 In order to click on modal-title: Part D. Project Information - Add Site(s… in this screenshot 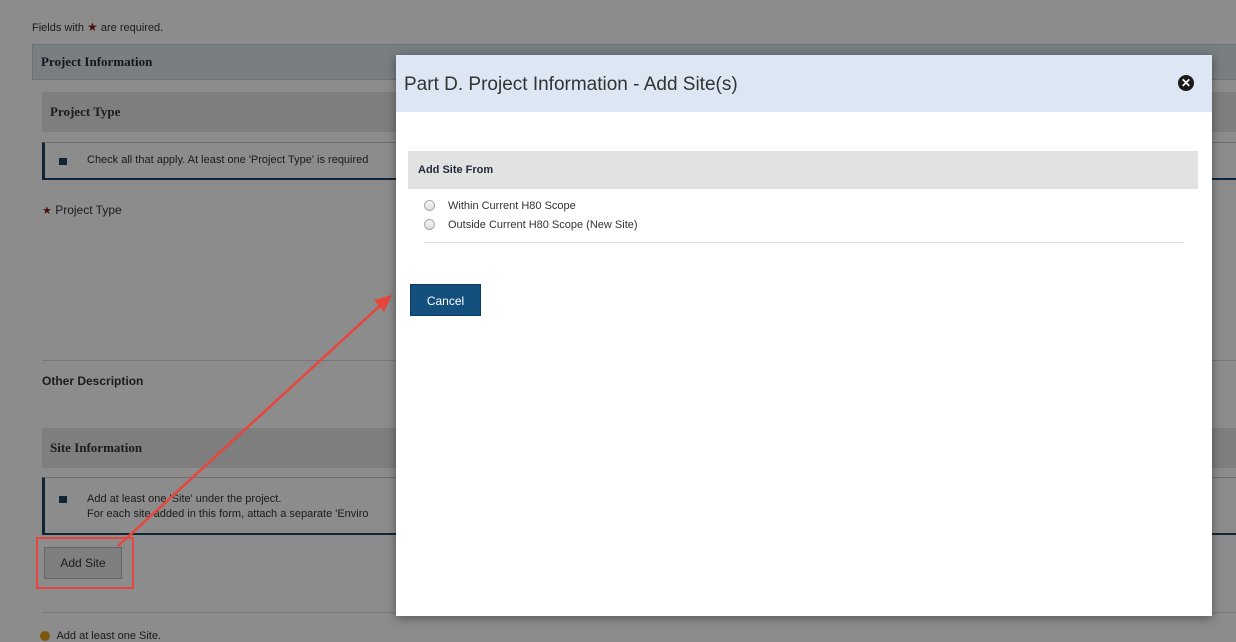, I will do `click(571, 84)`.